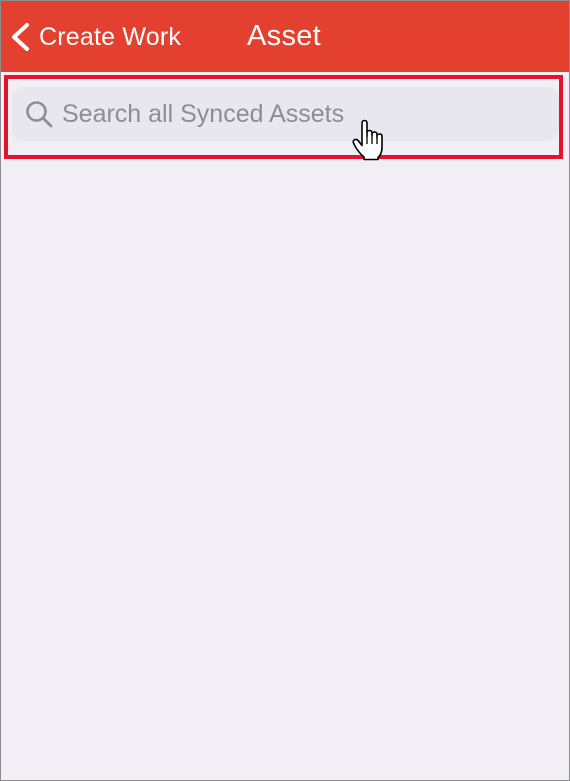 The width and height of the screenshot is (570, 781). I want to click on search-field, so click(285, 114).